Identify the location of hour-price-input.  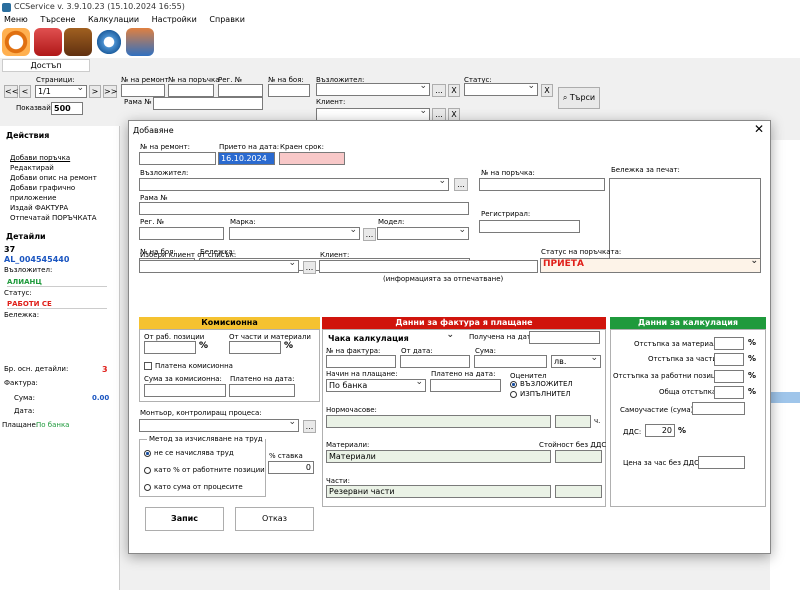
(721, 462).